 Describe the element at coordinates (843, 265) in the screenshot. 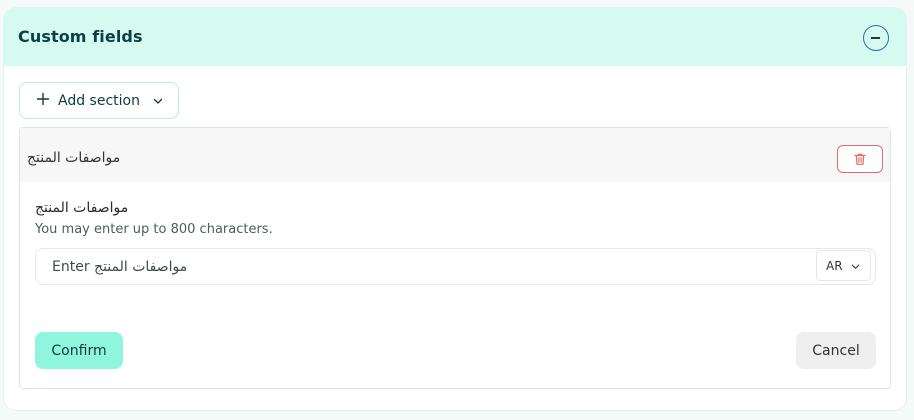

I see `language-select: AR` at that location.